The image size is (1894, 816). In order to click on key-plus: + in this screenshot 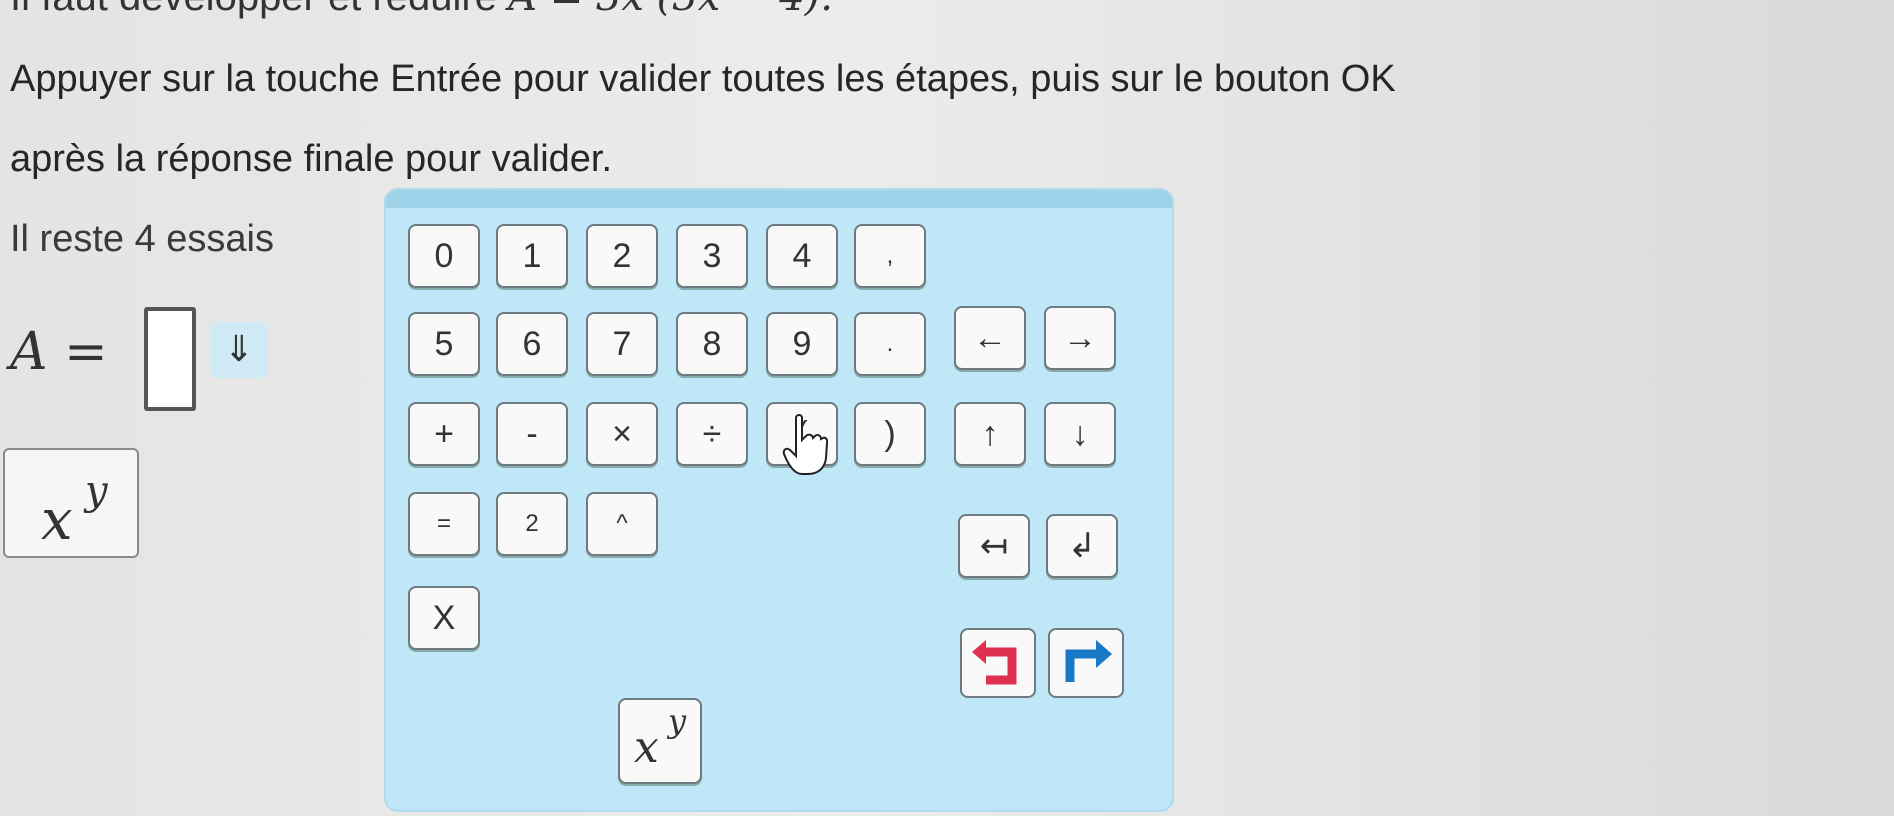, I will do `click(444, 434)`.